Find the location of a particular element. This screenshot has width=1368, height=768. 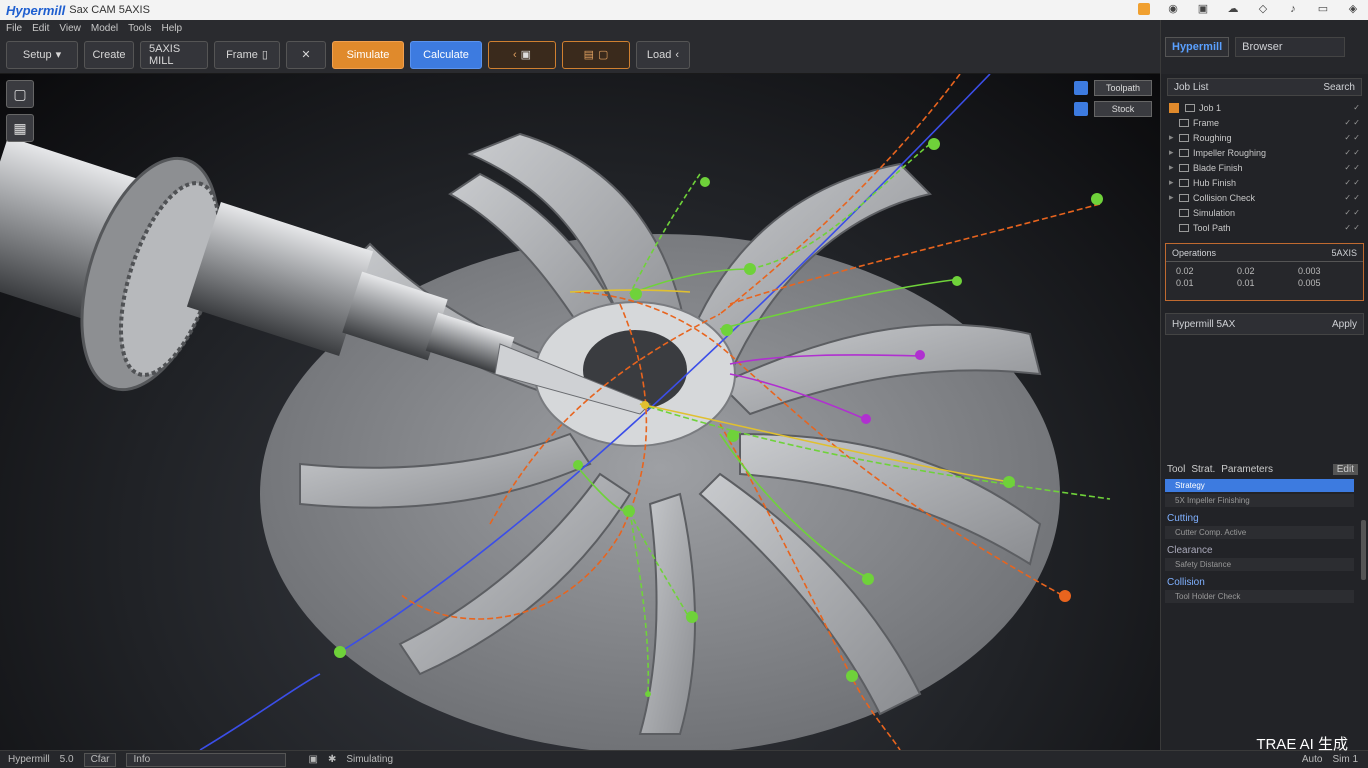

status-mode: Cfar is located at coordinates (100, 759).